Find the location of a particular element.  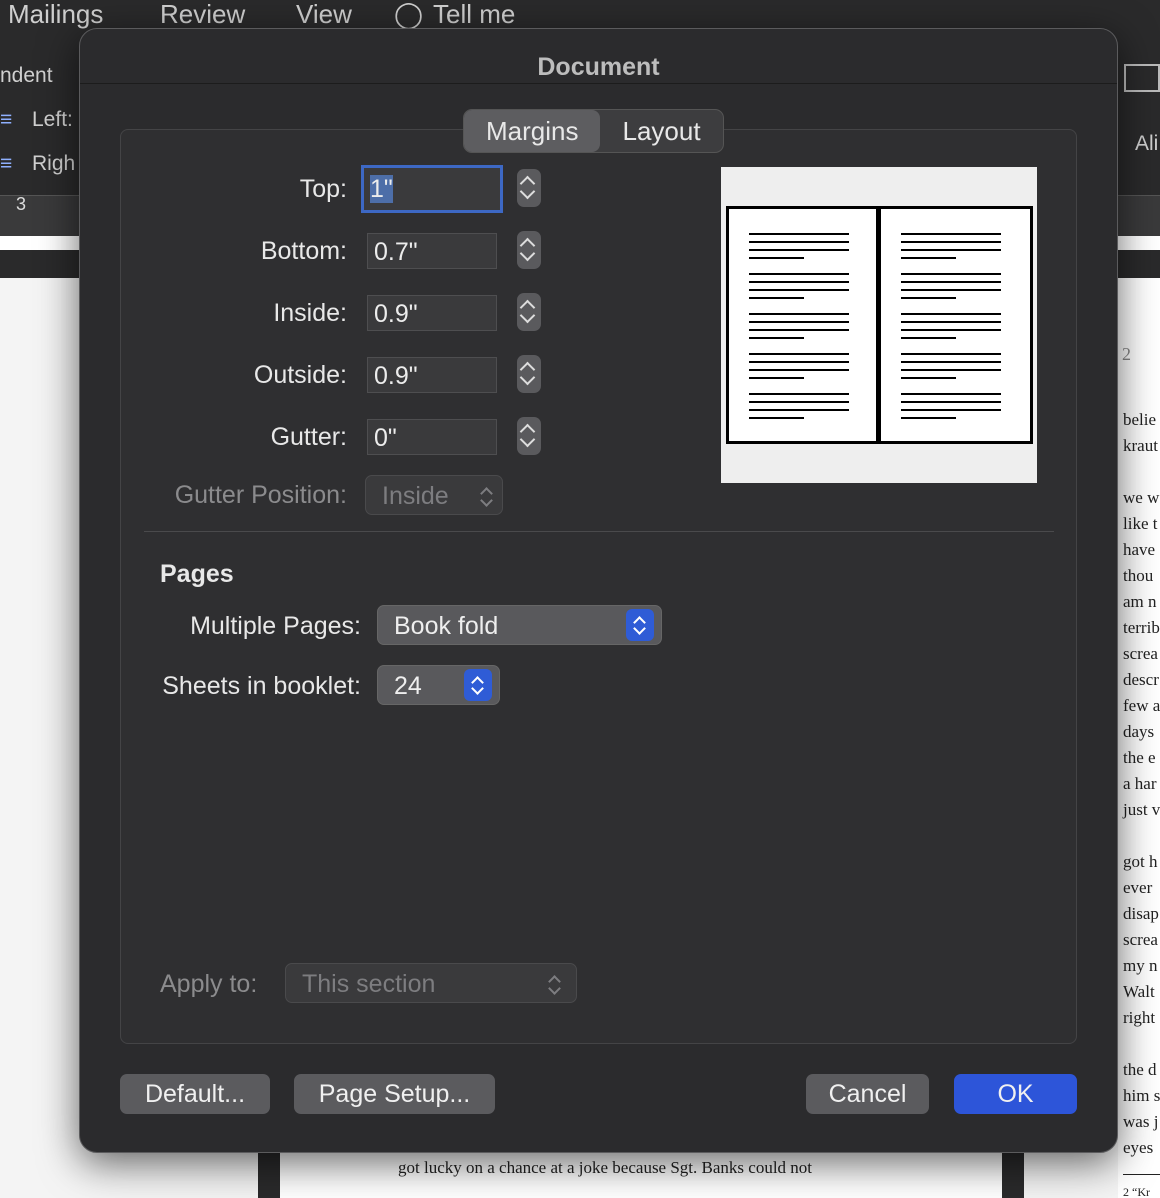

gutter-position-popup: Inside is located at coordinates (434, 495).